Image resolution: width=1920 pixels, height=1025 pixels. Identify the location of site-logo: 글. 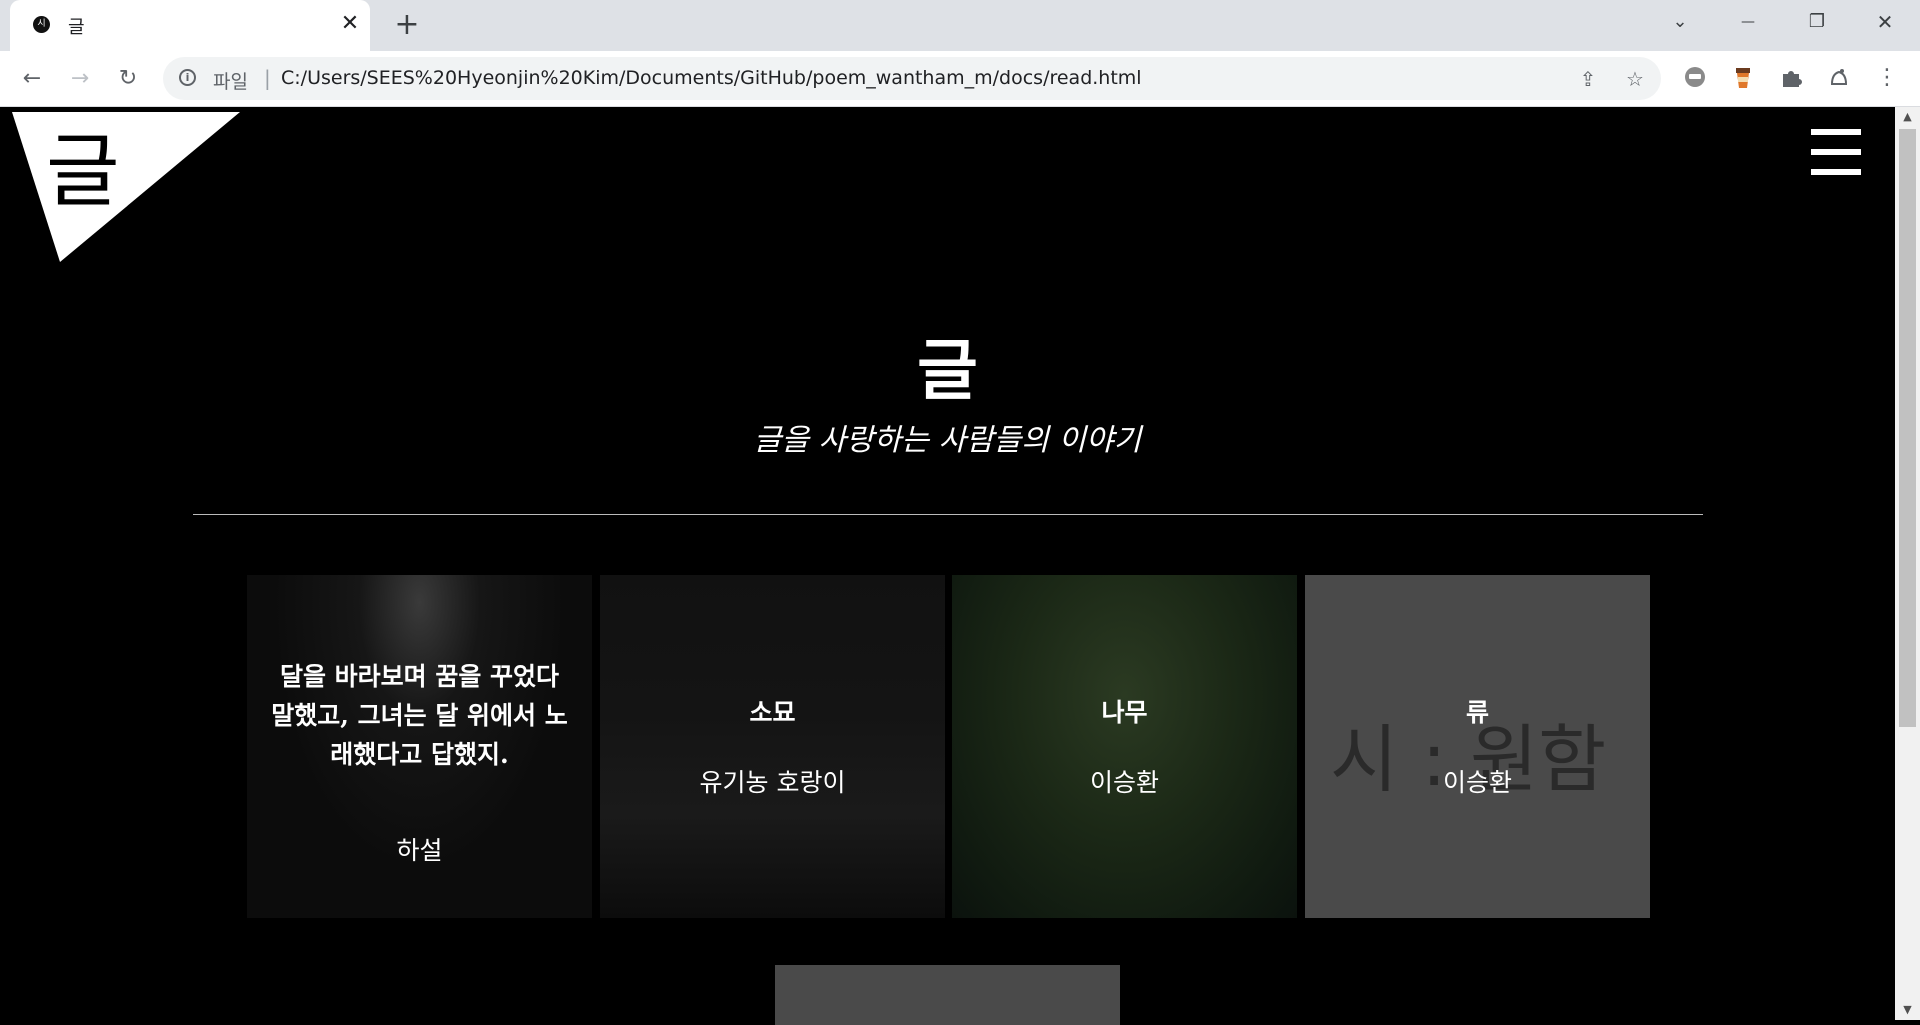
(126, 187).